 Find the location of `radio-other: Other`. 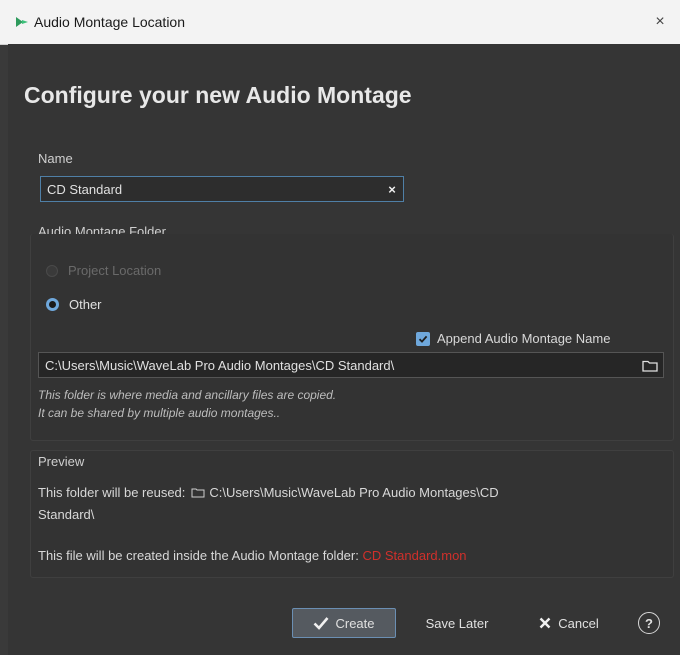

radio-other: Other is located at coordinates (74, 304).